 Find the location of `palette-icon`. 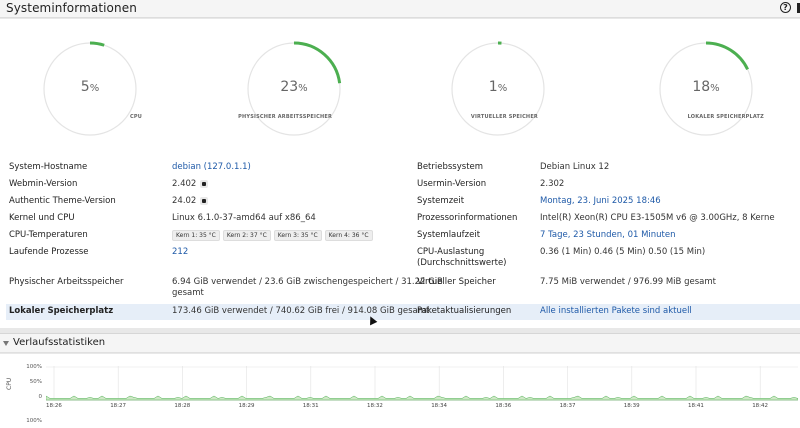

palette-icon is located at coordinates (204, 200).